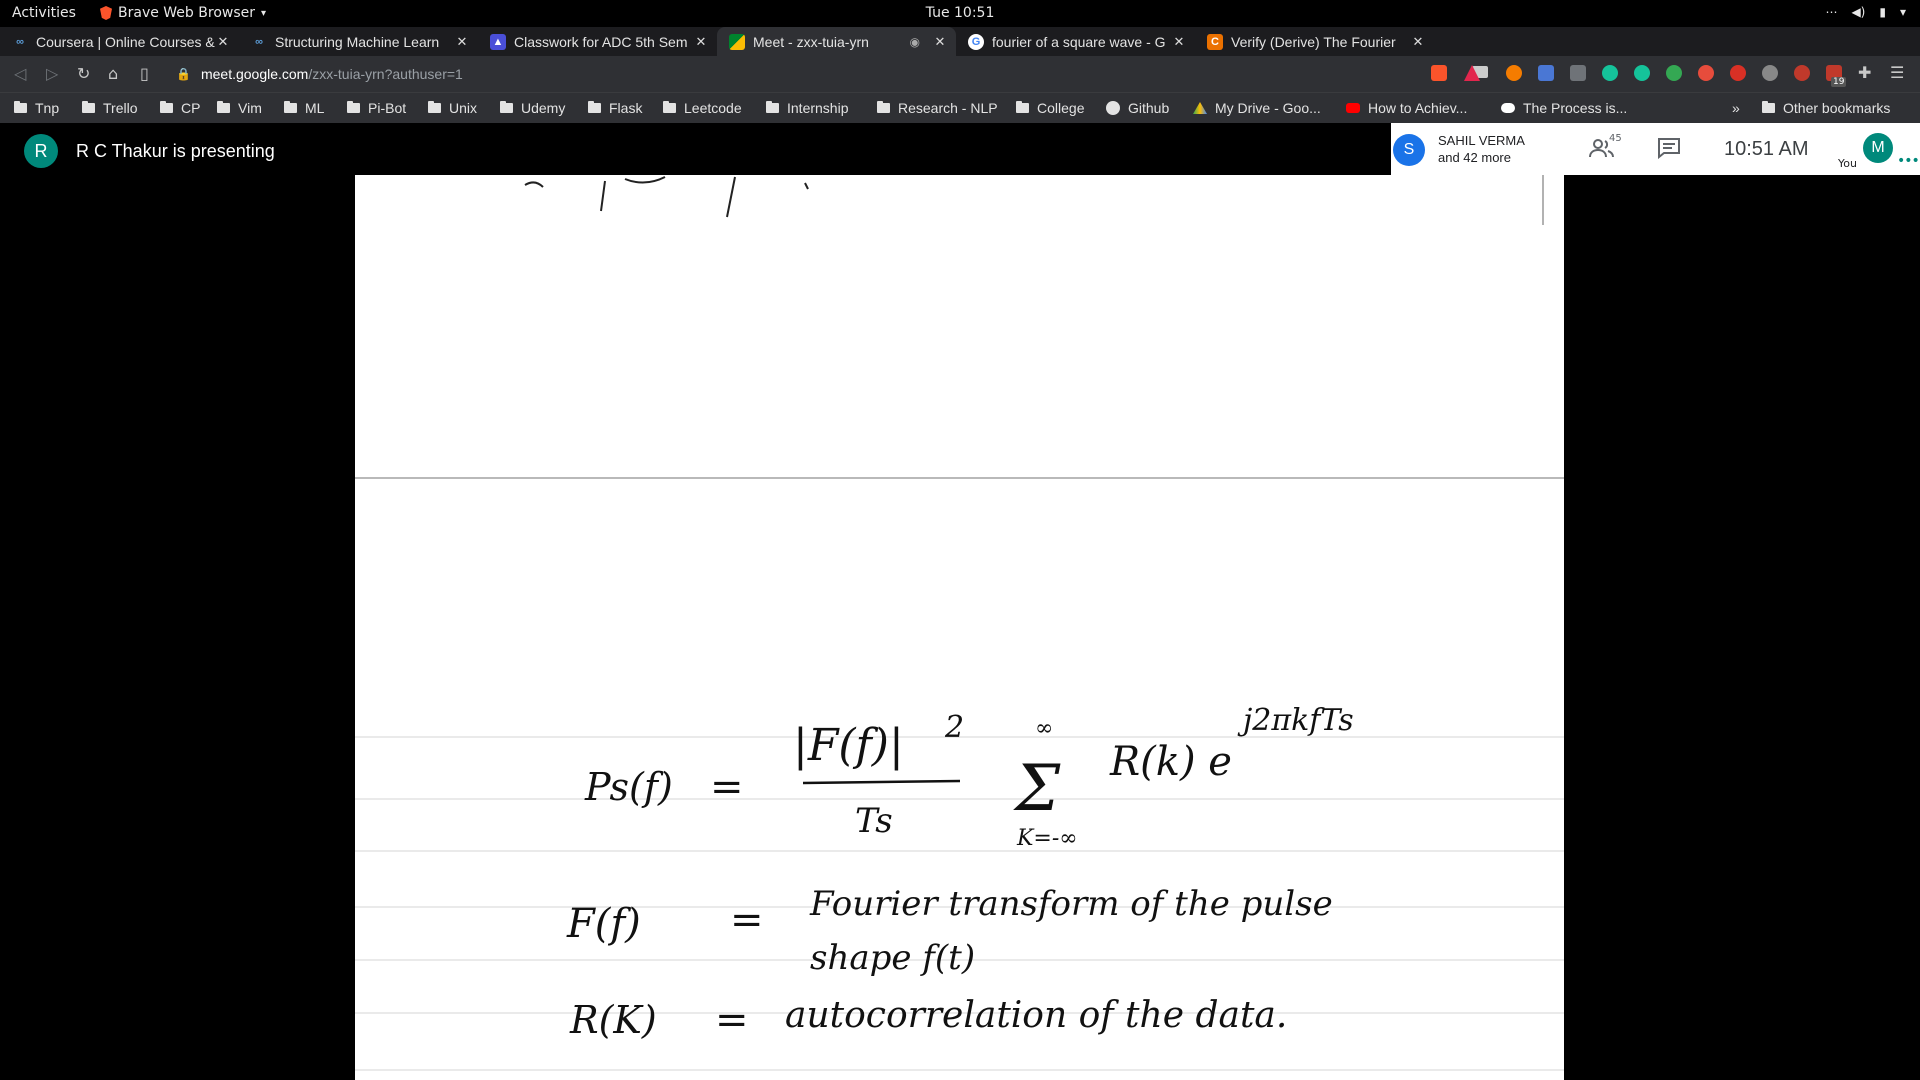 The image size is (1920, 1080). What do you see at coordinates (259, 41) in the screenshot?
I see `infinity-icon: ∞` at bounding box center [259, 41].